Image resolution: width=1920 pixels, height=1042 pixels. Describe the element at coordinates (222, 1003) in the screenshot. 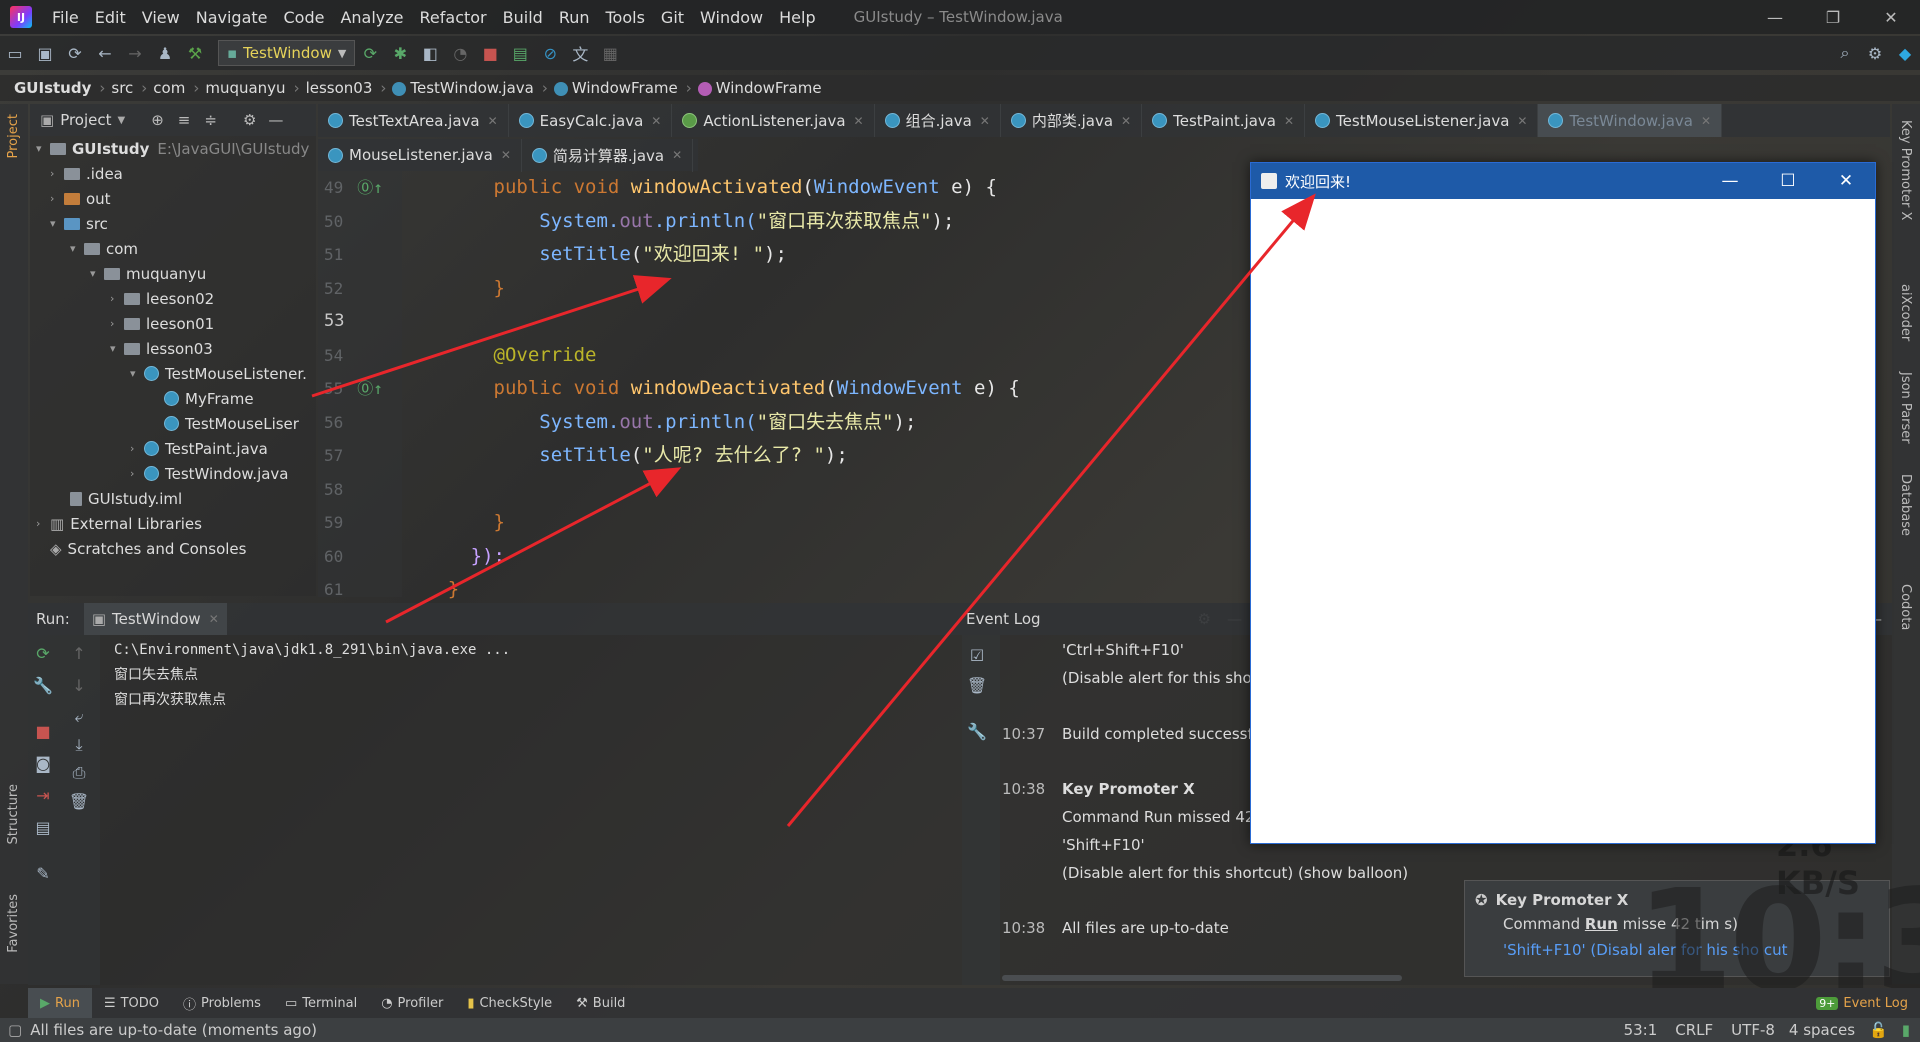

I see `tool-problems: ⓘ Problems` at that location.